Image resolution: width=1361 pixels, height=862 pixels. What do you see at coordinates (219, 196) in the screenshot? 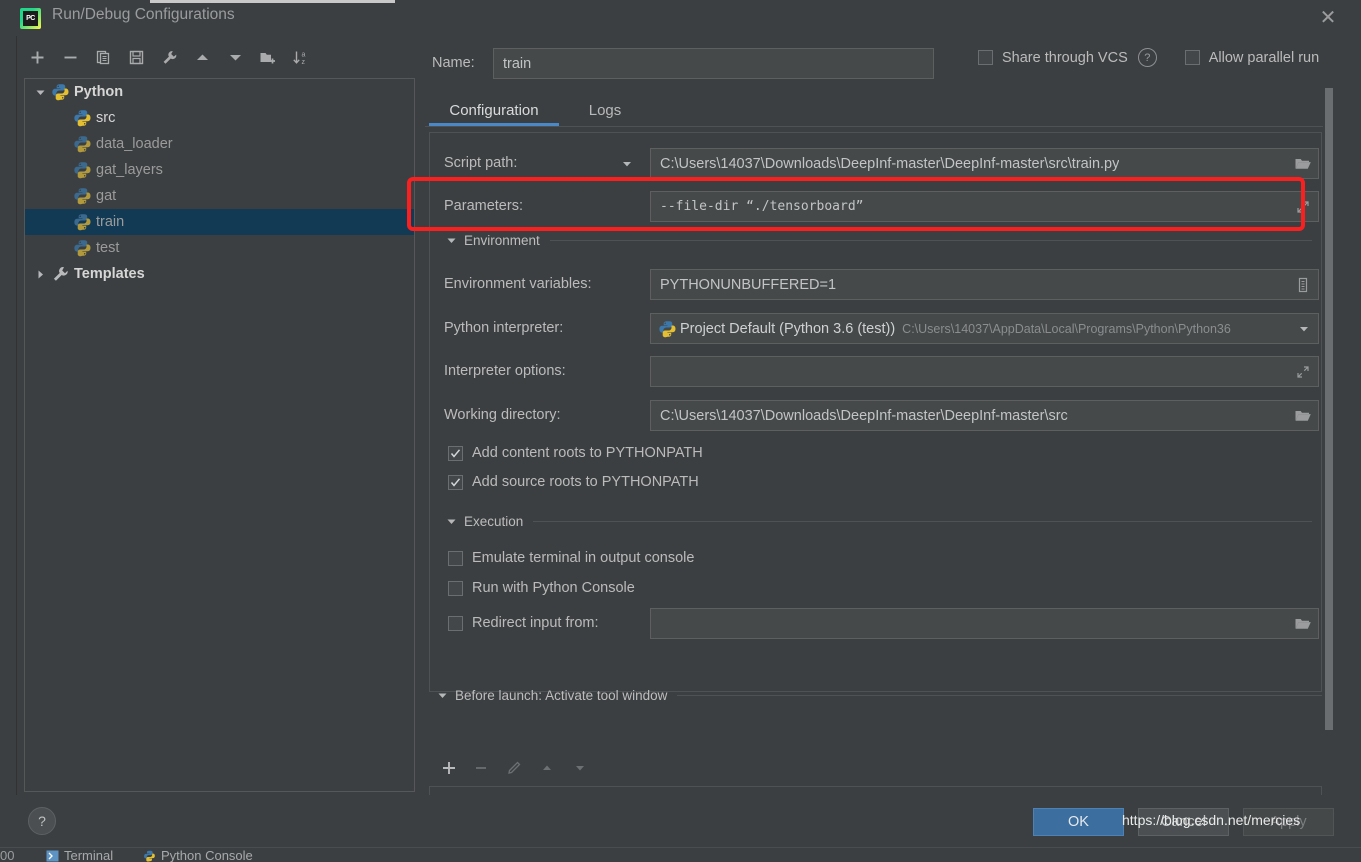
I see `tree-node-gat: gat` at bounding box center [219, 196].